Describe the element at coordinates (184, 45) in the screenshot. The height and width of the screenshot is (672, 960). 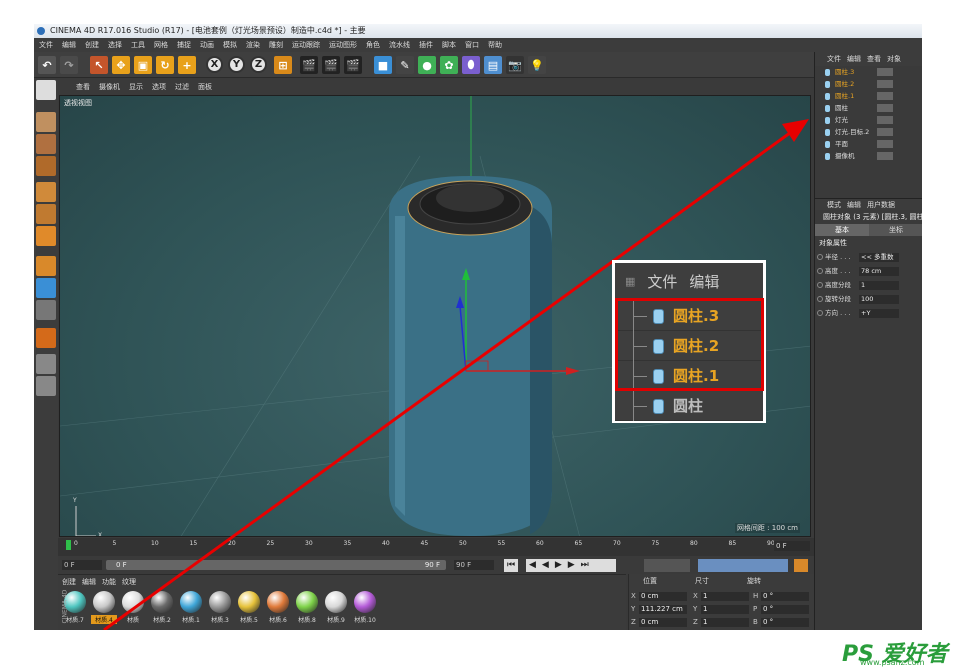
I see `menu-item: 捕捉` at that location.